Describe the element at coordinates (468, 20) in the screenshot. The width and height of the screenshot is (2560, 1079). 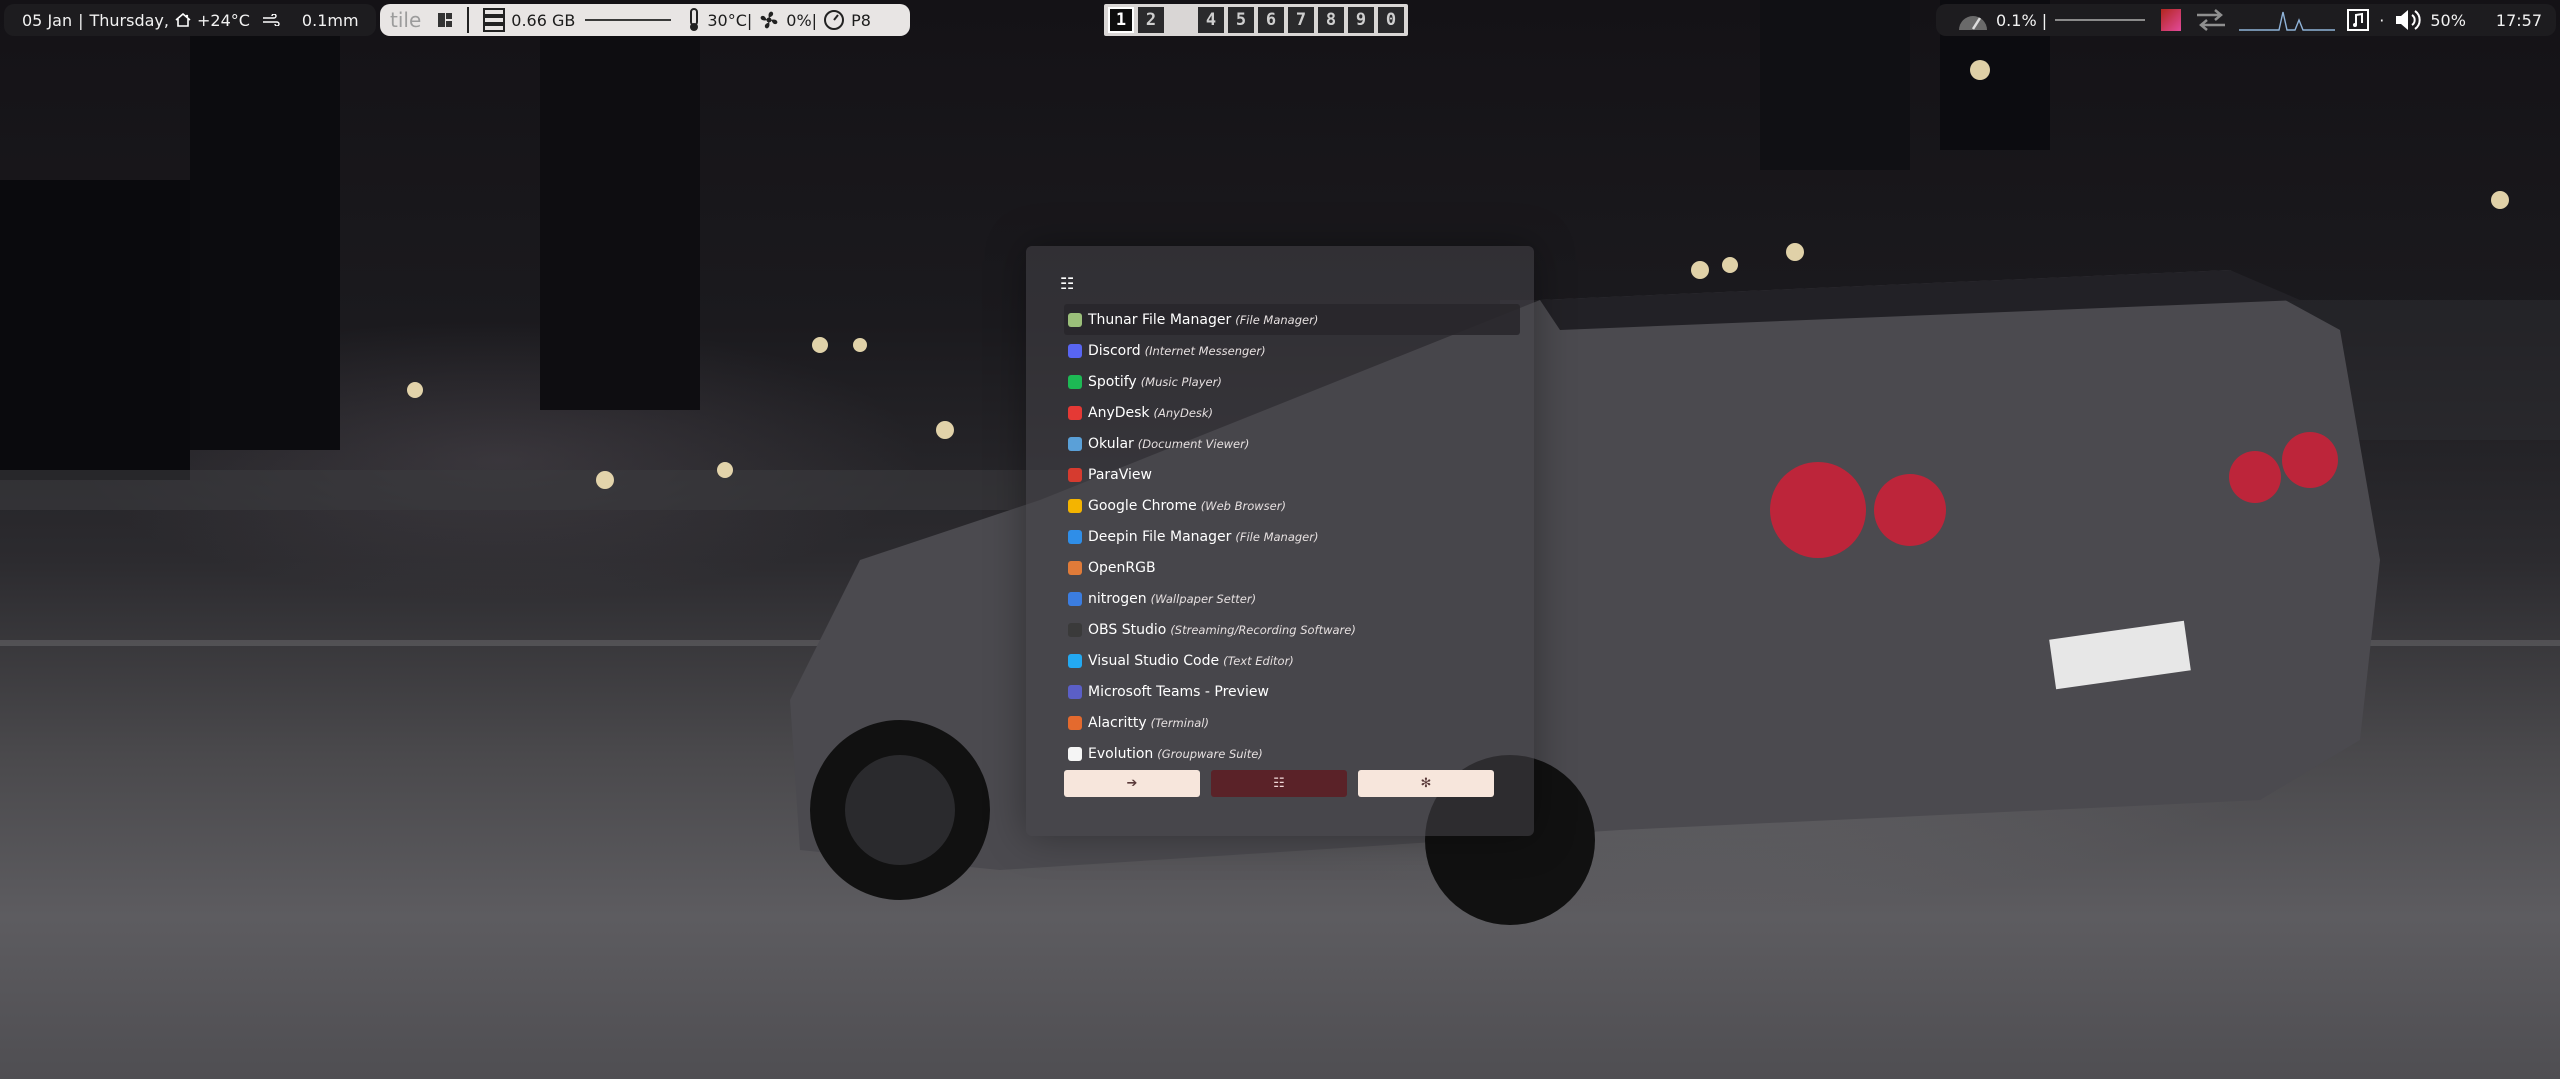
I see `divider` at that location.